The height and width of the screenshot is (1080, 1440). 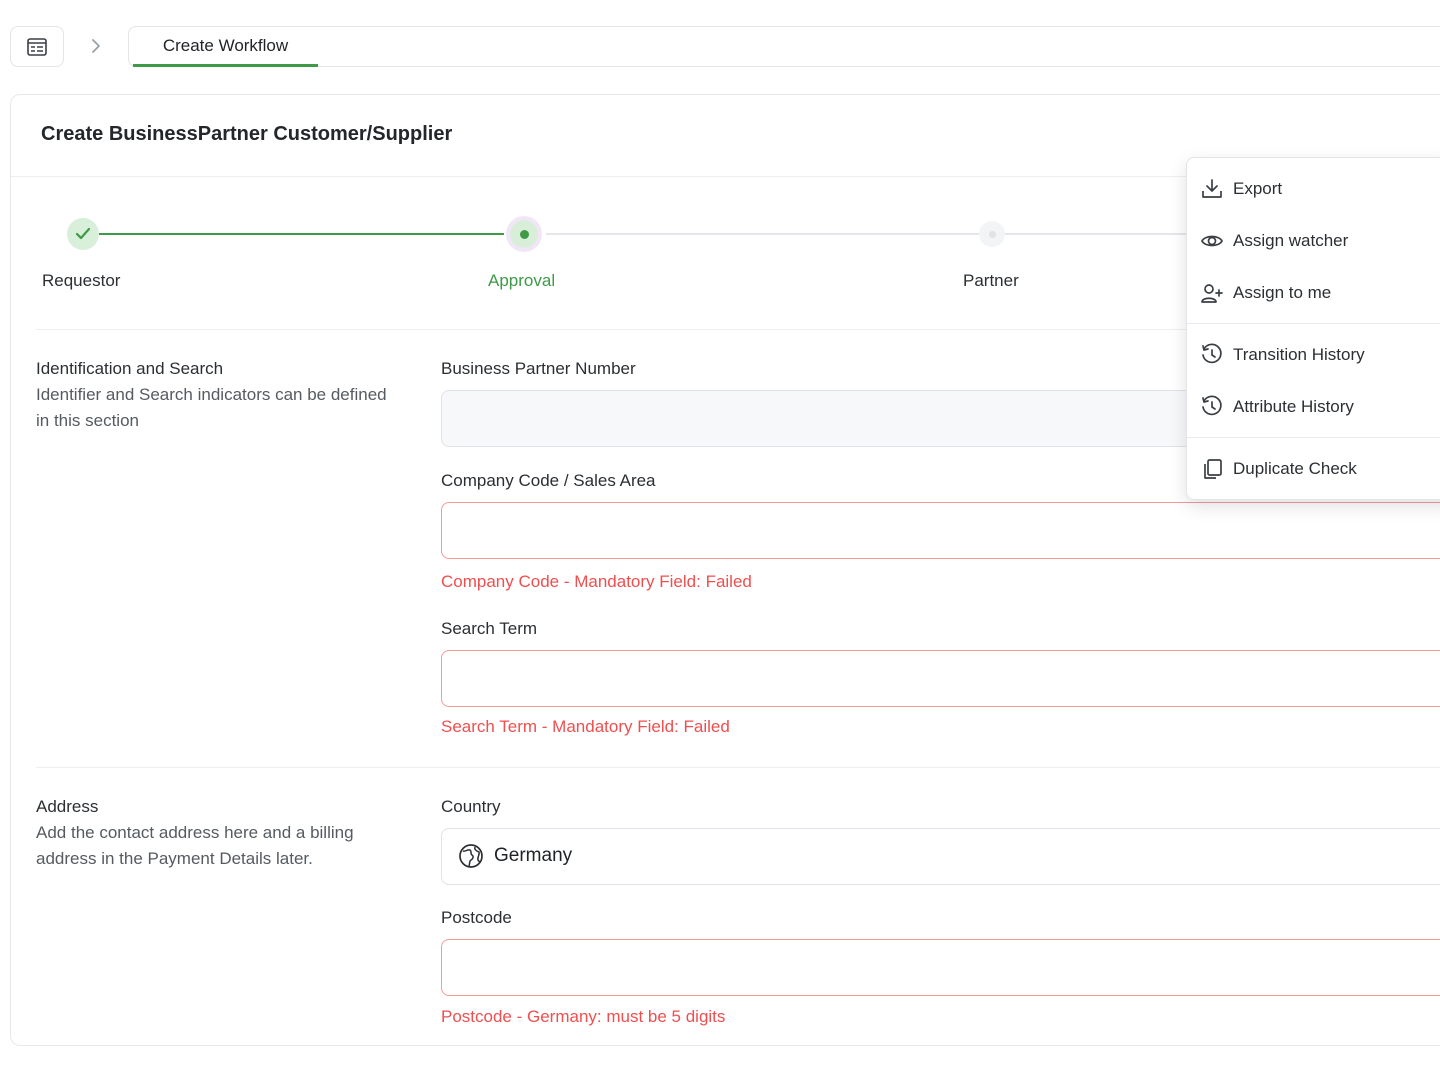 I want to click on country-select: Germany, so click(x=940, y=856).